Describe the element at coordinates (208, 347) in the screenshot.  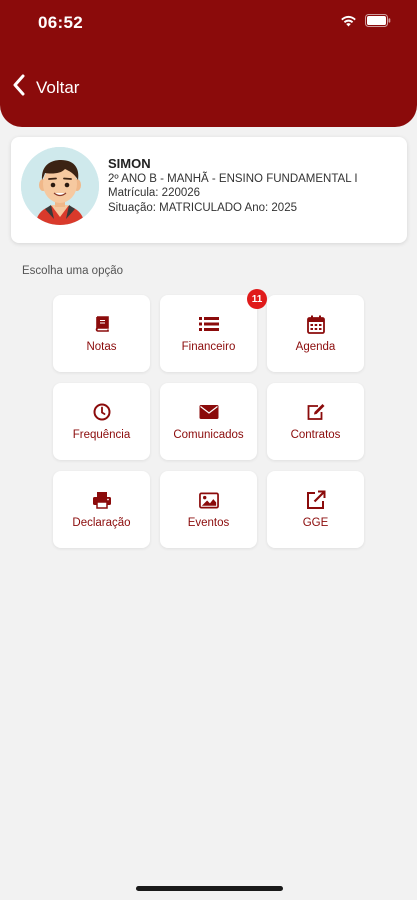
I see `tile-label-financeiro: Financeiro` at that location.